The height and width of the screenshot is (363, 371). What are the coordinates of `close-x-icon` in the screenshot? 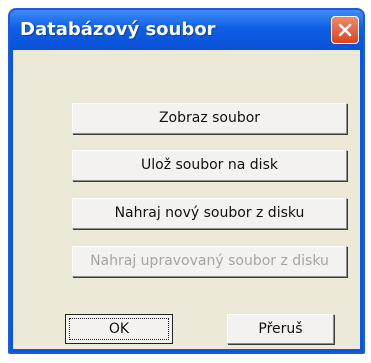 It's located at (345, 30).